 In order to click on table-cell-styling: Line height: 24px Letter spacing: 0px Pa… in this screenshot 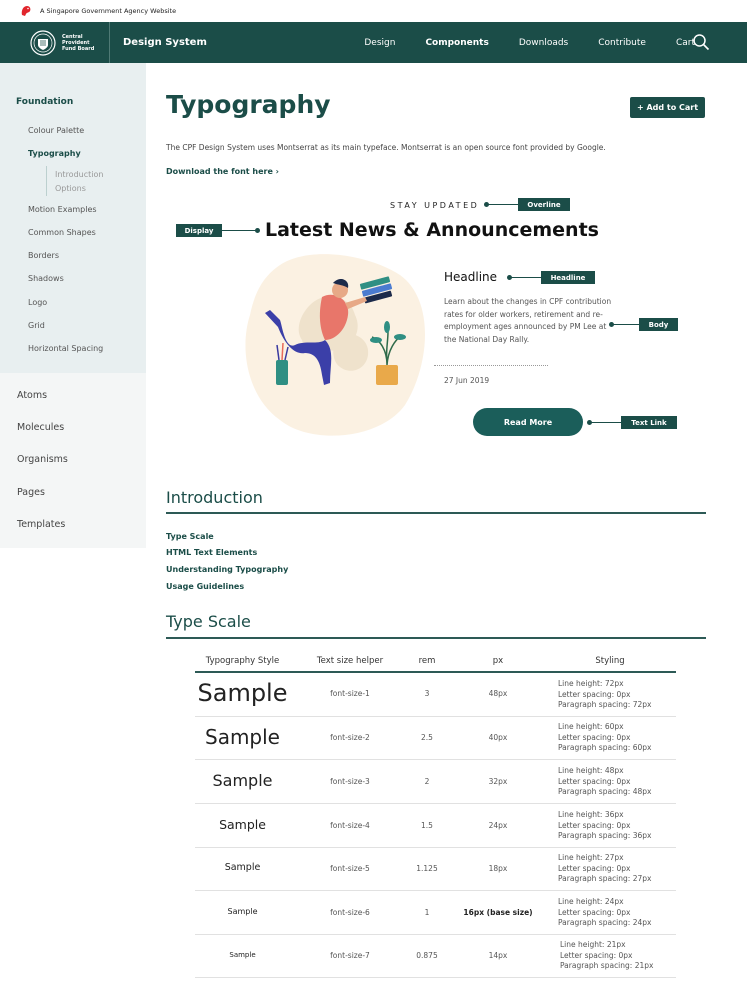, I will do `click(604, 913)`.